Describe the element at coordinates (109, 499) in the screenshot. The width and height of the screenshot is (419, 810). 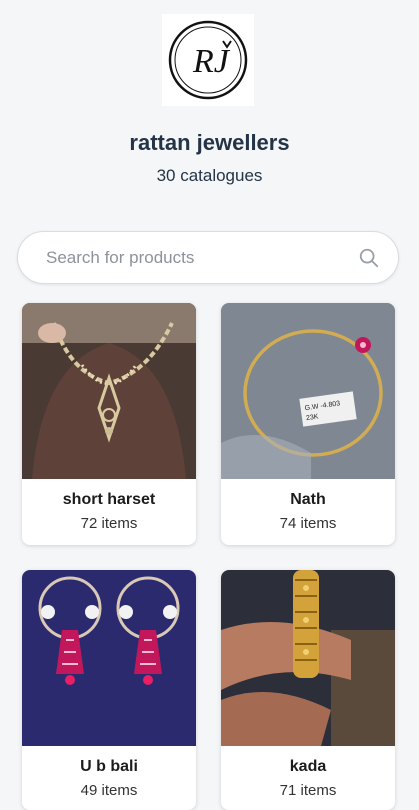
I see `catalogue-name: short harset` at that location.